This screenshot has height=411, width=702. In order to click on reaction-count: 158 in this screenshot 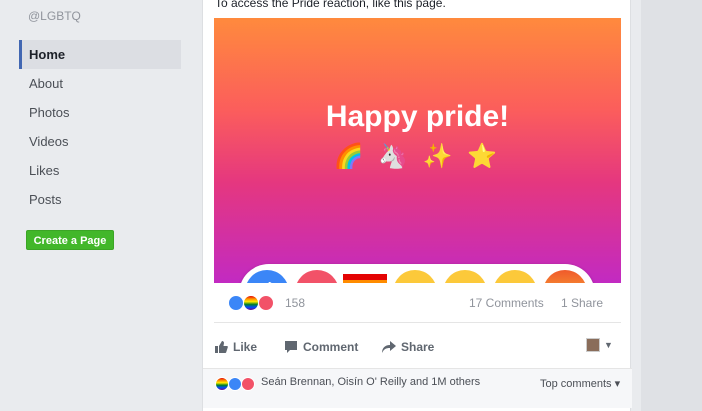, I will do `click(295, 303)`.